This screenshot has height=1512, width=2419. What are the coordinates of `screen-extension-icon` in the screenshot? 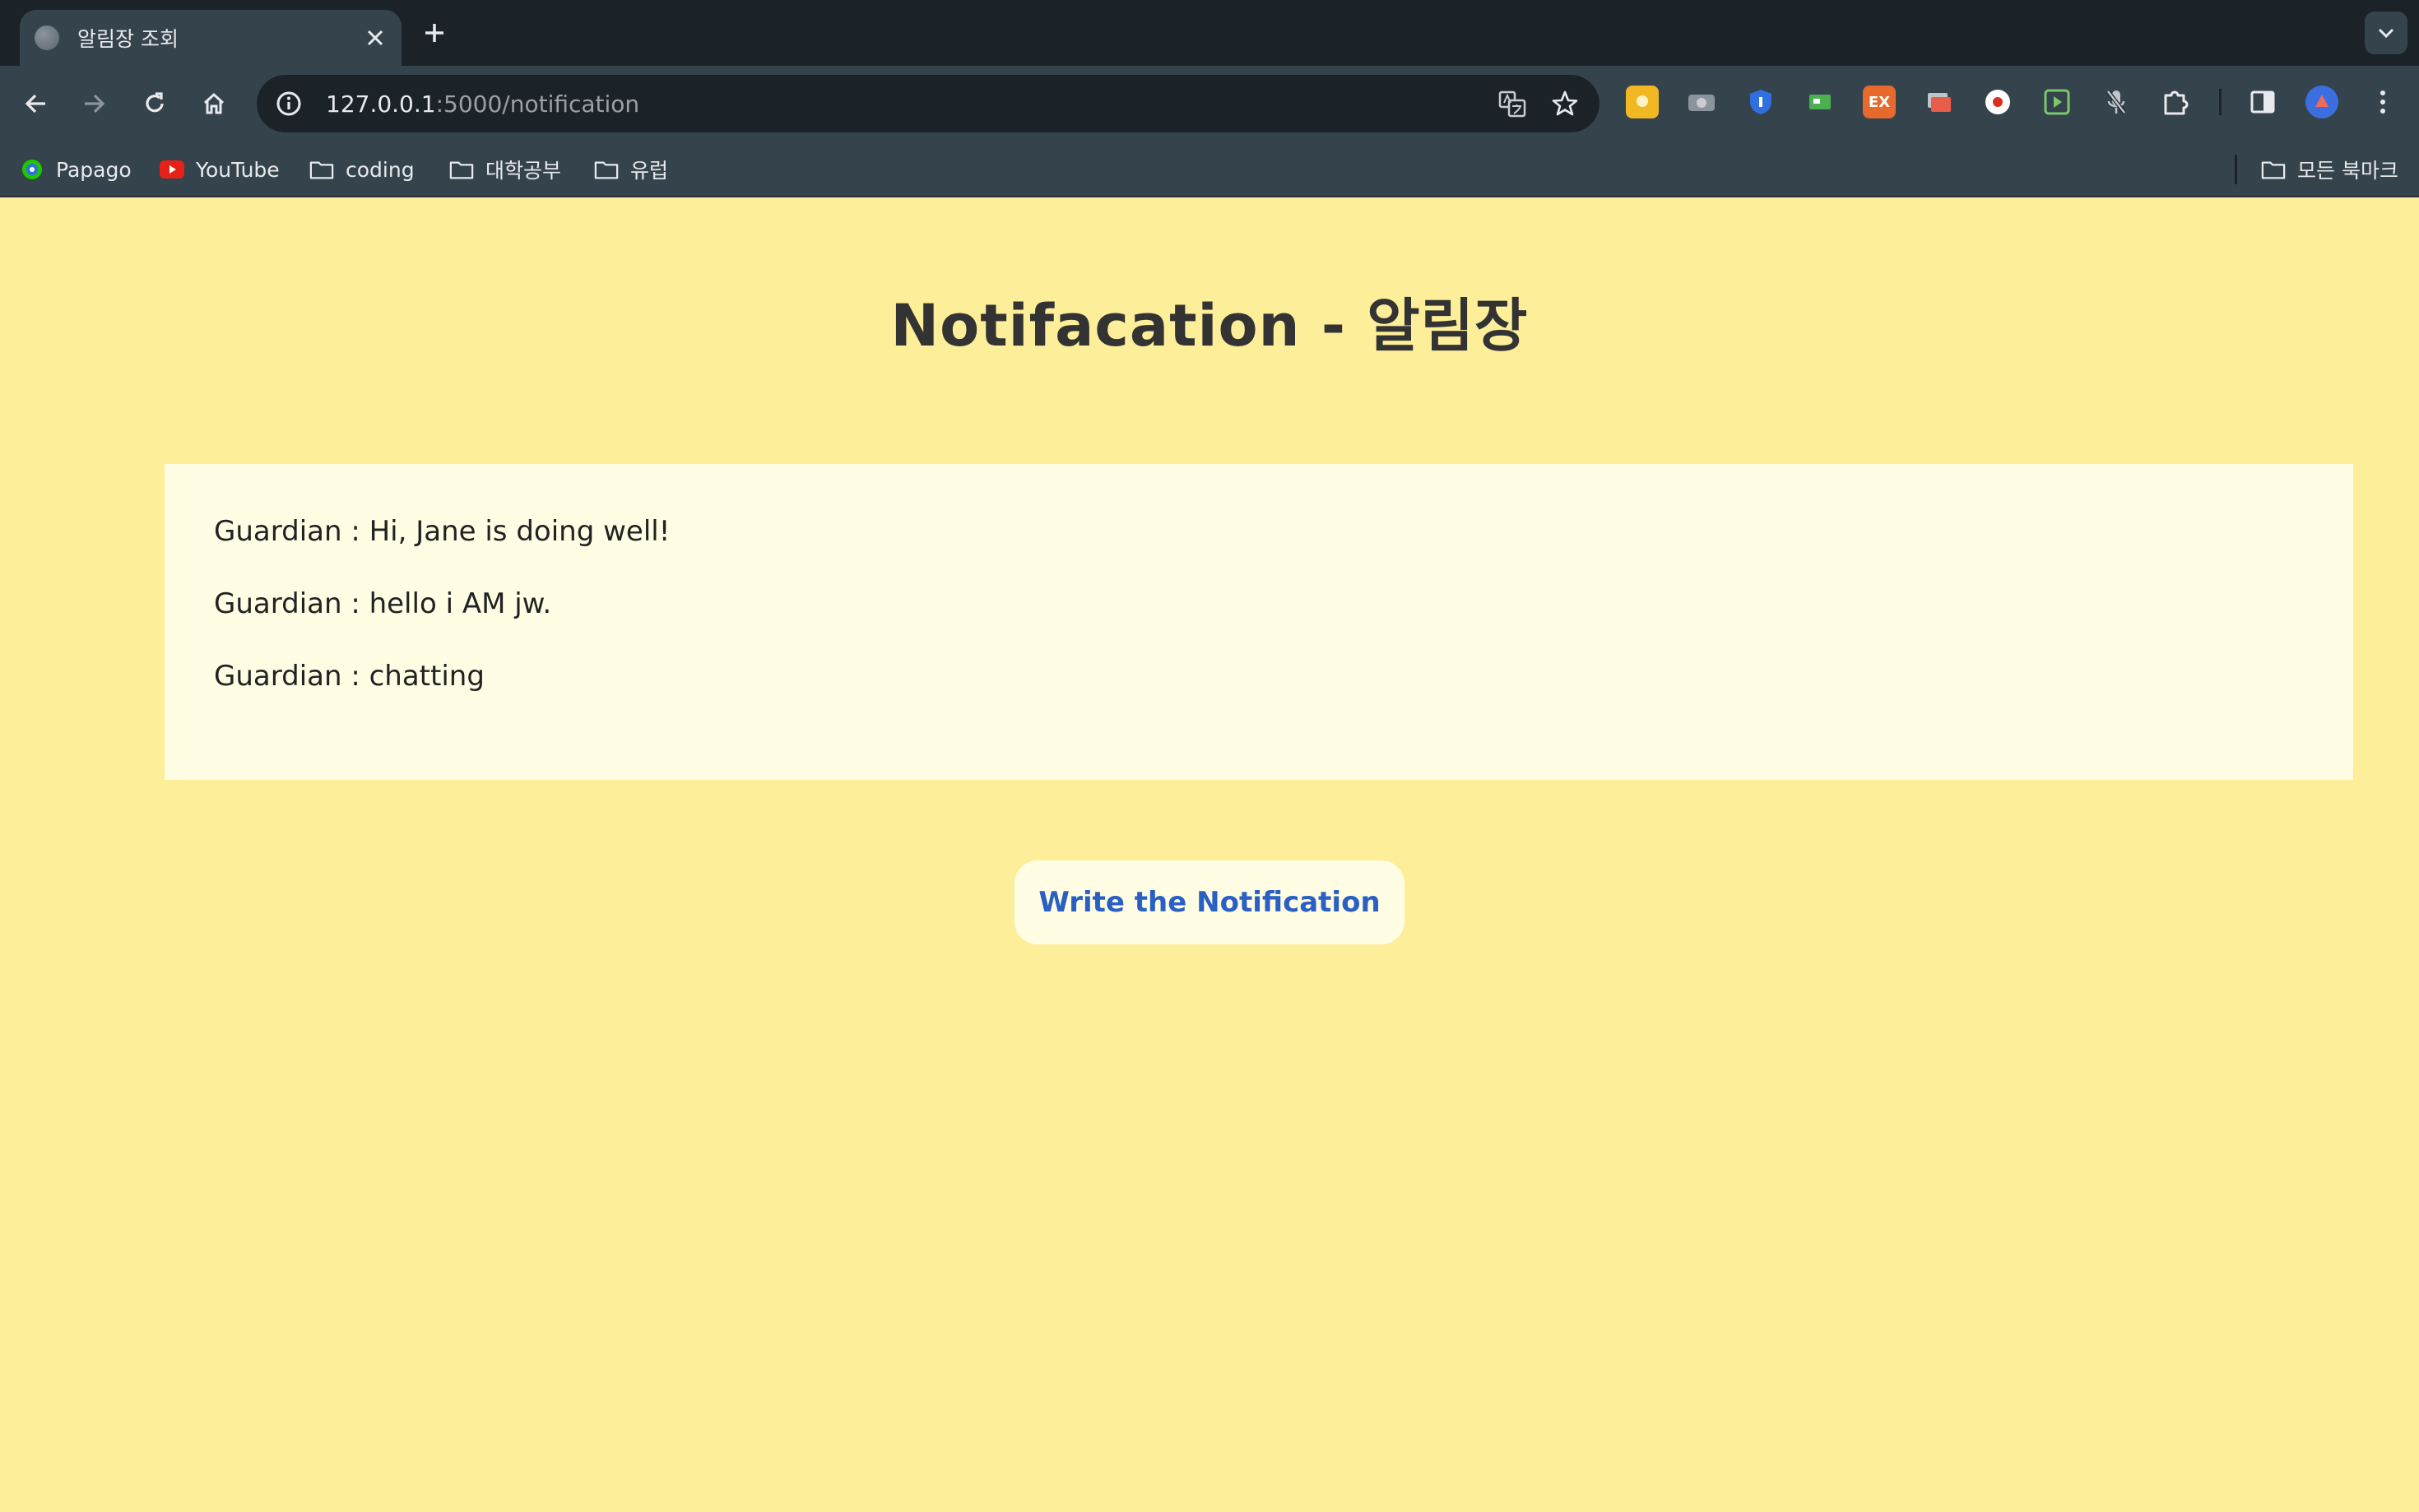 It's located at (1820, 102).